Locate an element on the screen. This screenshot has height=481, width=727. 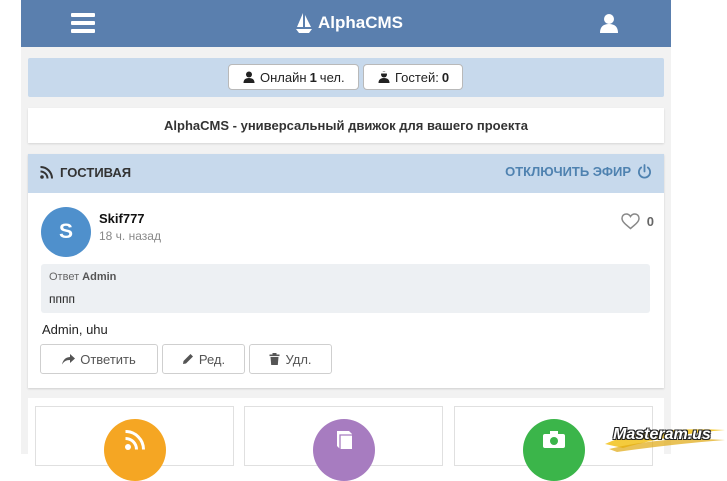
camera-icon is located at coordinates (554, 439).